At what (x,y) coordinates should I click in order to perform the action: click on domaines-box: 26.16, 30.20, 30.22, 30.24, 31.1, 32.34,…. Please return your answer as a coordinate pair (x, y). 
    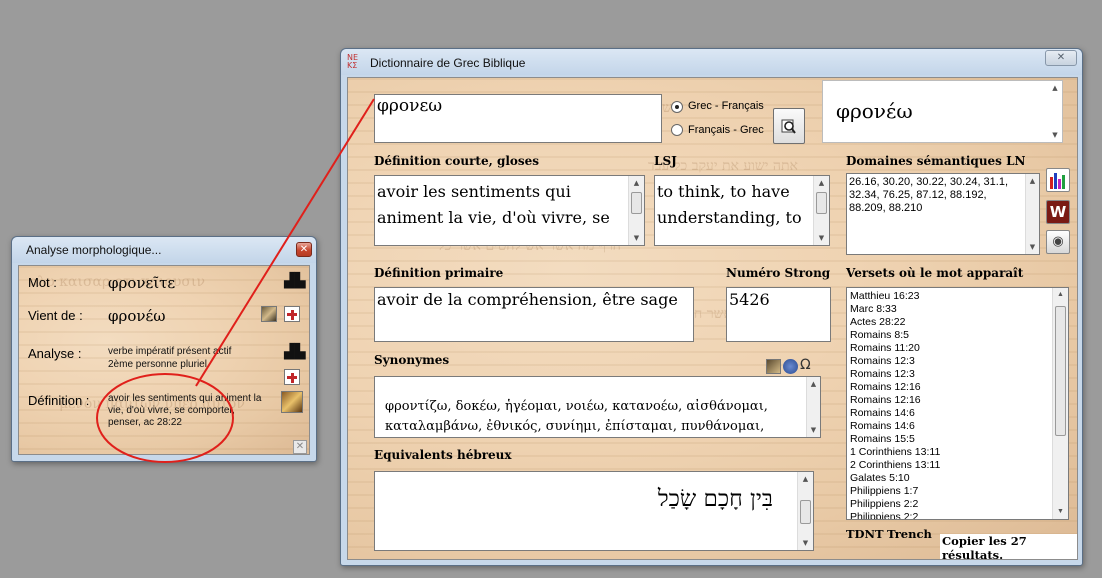
    Looking at the image, I should click on (943, 214).